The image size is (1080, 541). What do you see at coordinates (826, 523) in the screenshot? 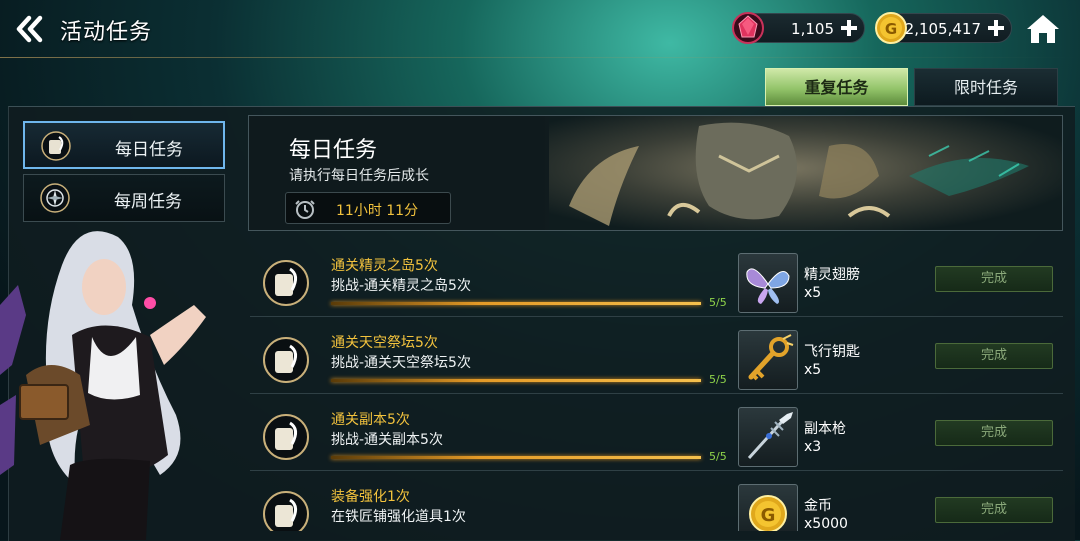
I see `reward-quantity: x5000` at bounding box center [826, 523].